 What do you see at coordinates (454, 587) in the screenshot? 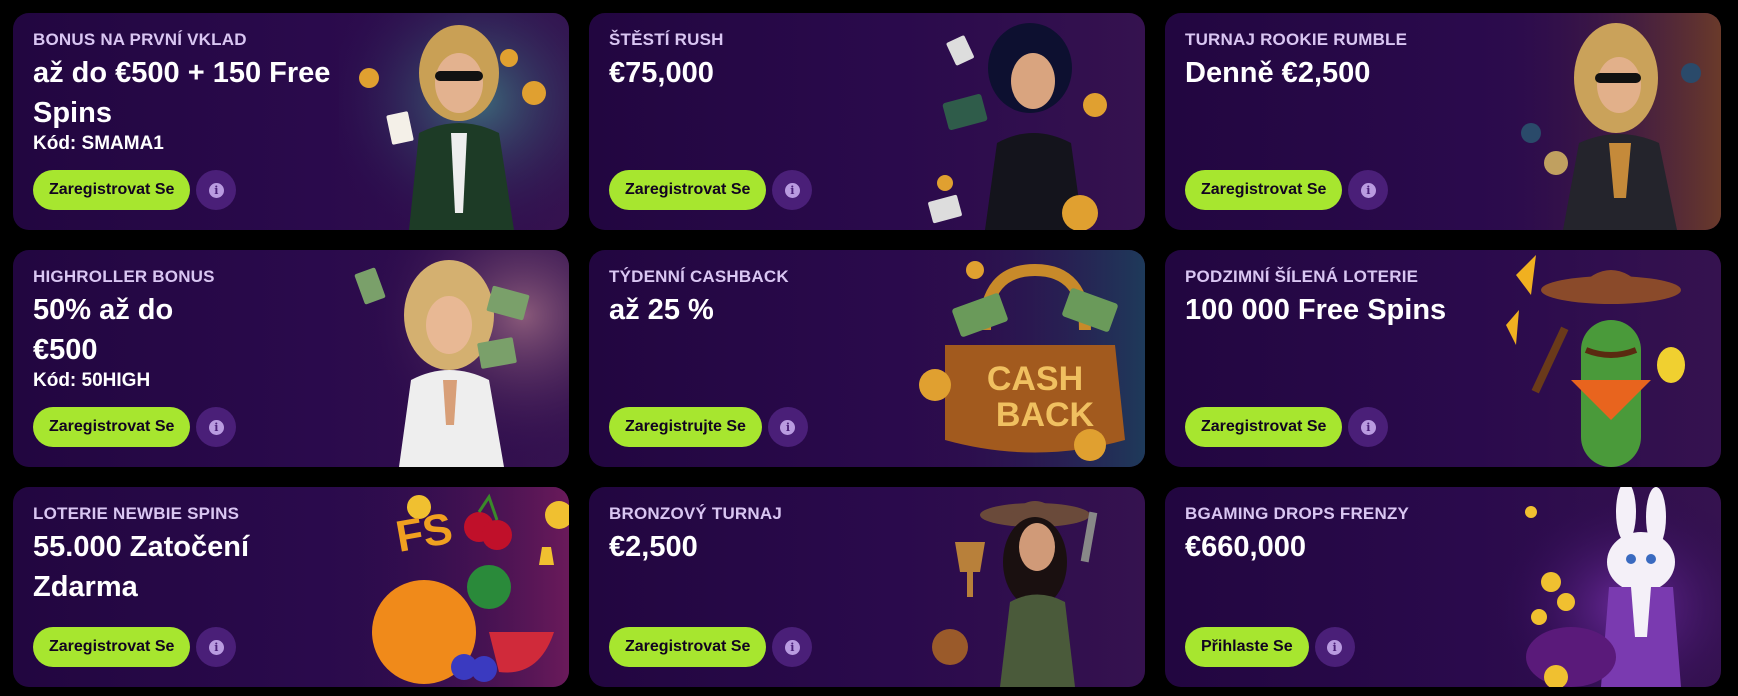
I see `promo-illustration-fruits: FS` at bounding box center [454, 587].